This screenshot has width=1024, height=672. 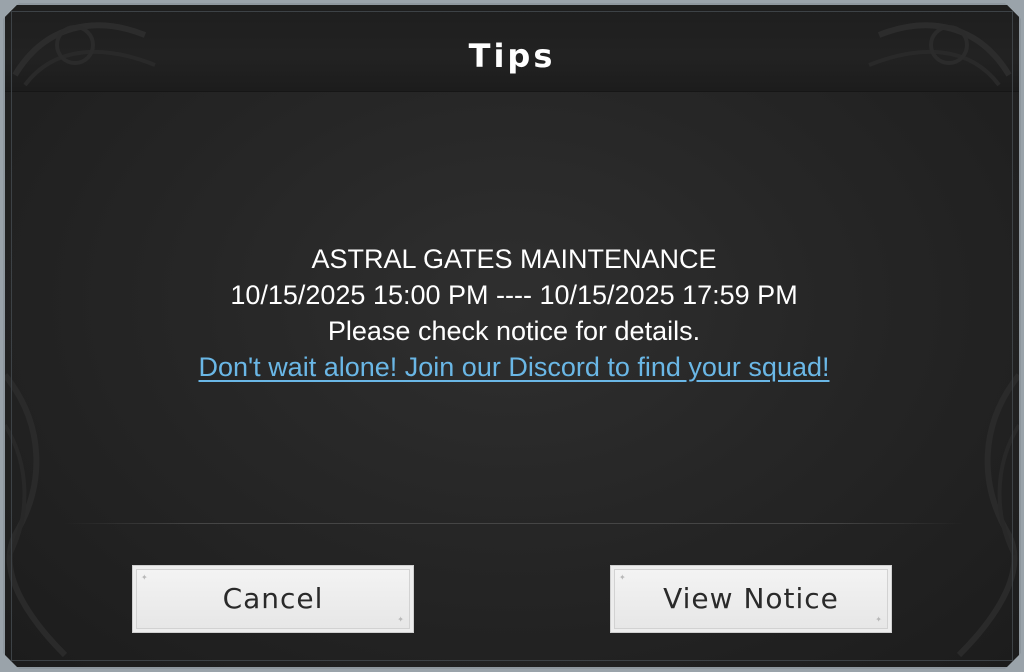 I want to click on dialog-header: Tips, so click(x=512, y=48).